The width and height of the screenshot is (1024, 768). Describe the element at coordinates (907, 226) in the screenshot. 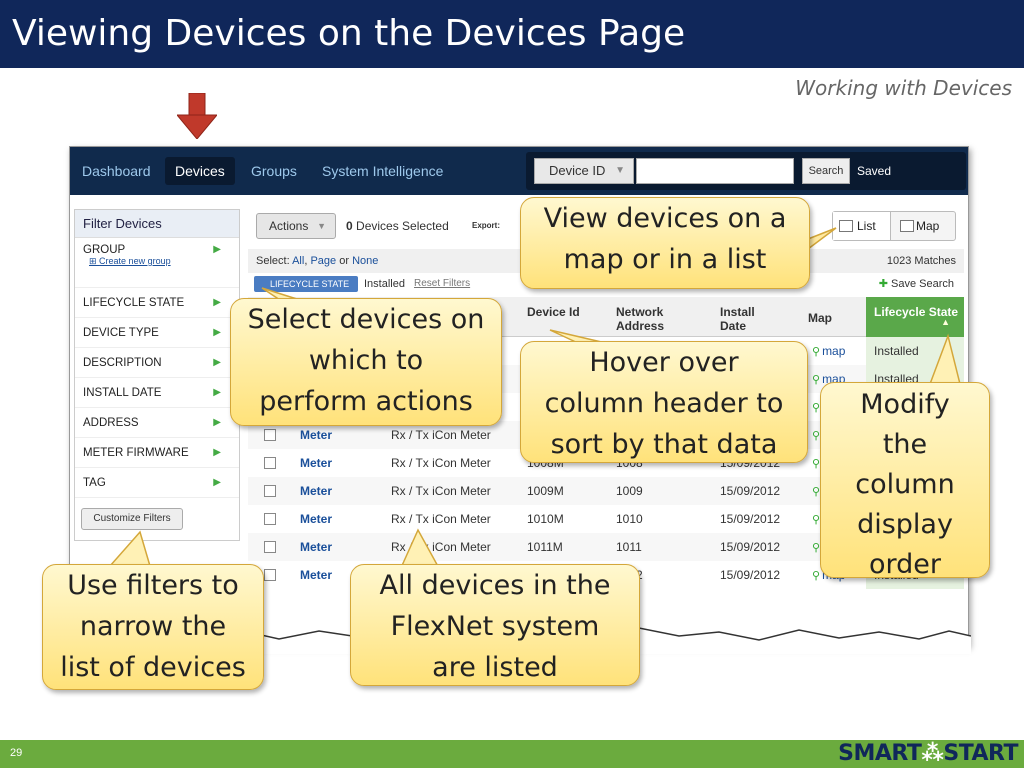

I see `map-icon` at that location.